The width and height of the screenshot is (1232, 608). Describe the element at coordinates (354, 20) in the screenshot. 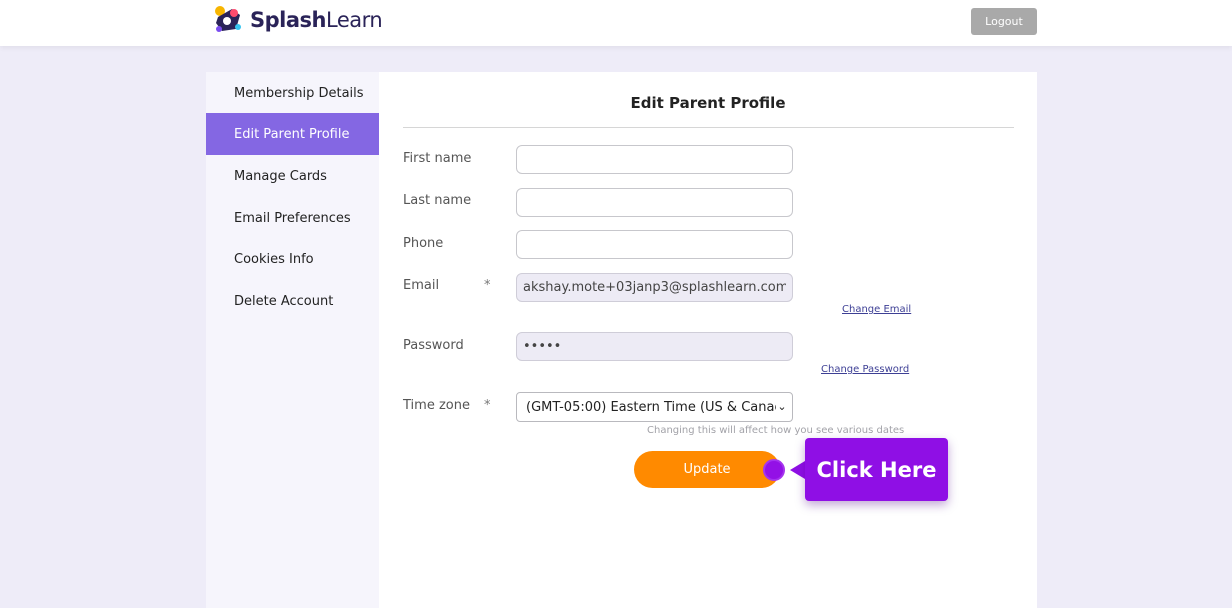

I see `logo-text-light: Learn` at that location.